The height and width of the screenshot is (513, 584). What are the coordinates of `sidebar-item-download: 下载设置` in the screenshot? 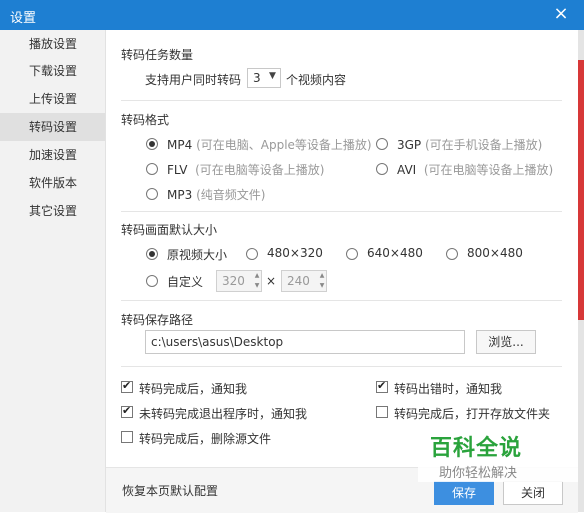 It's located at (52, 71).